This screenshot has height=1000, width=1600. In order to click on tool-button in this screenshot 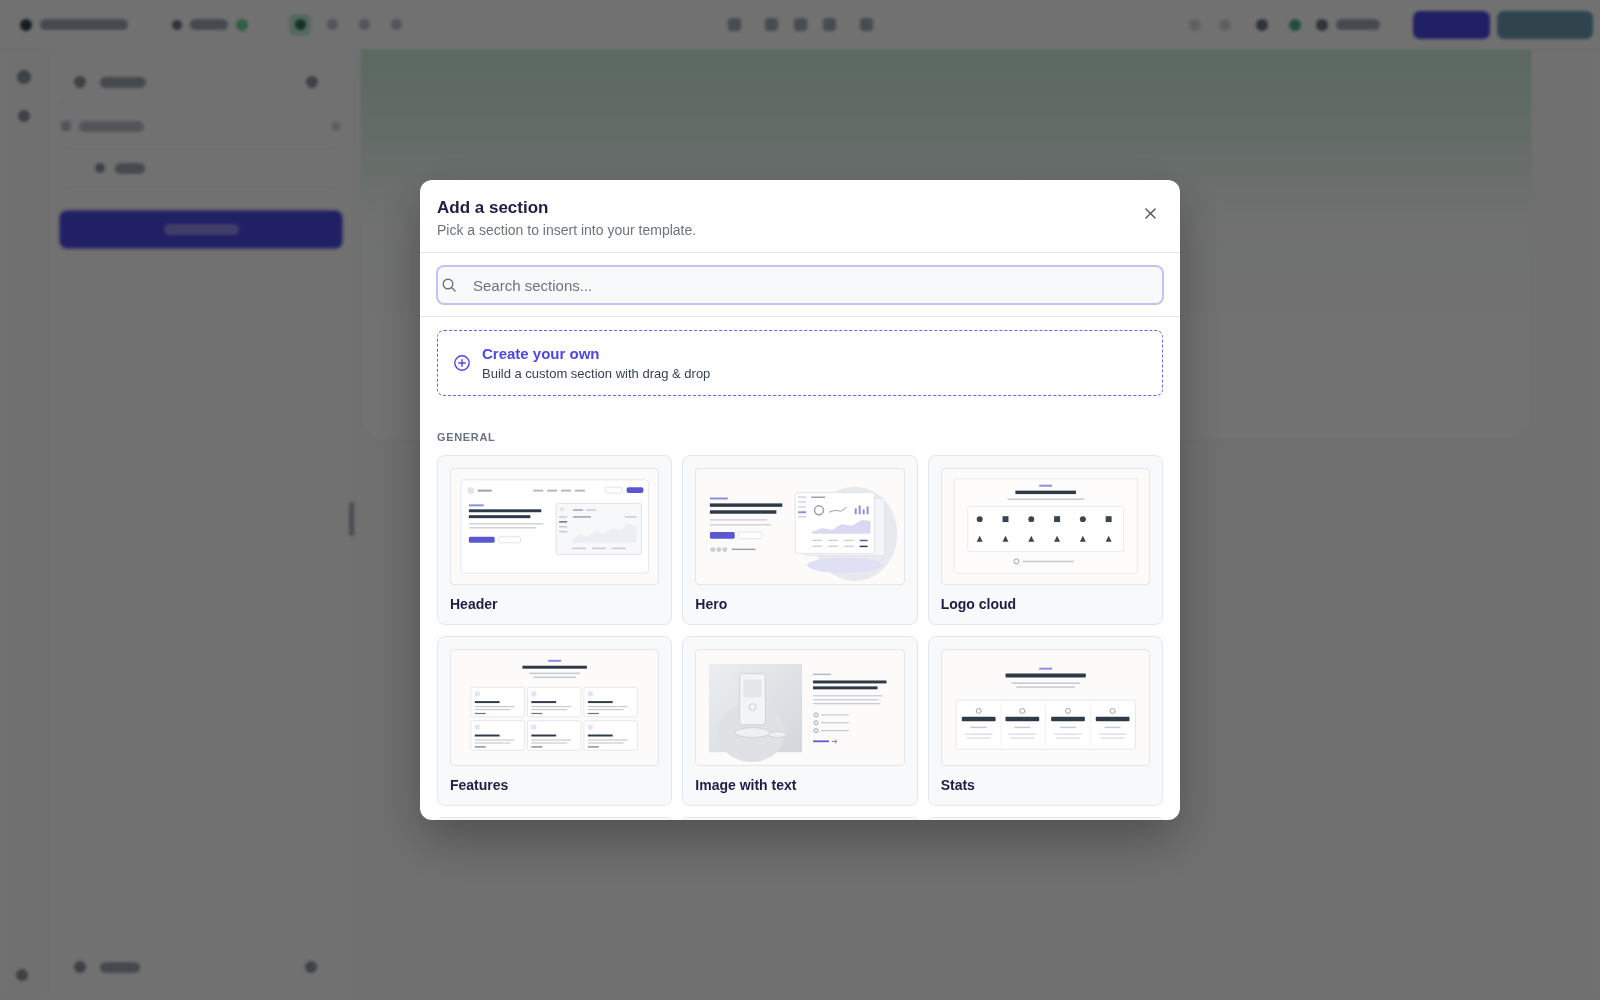, I will do `click(300, 24)`.